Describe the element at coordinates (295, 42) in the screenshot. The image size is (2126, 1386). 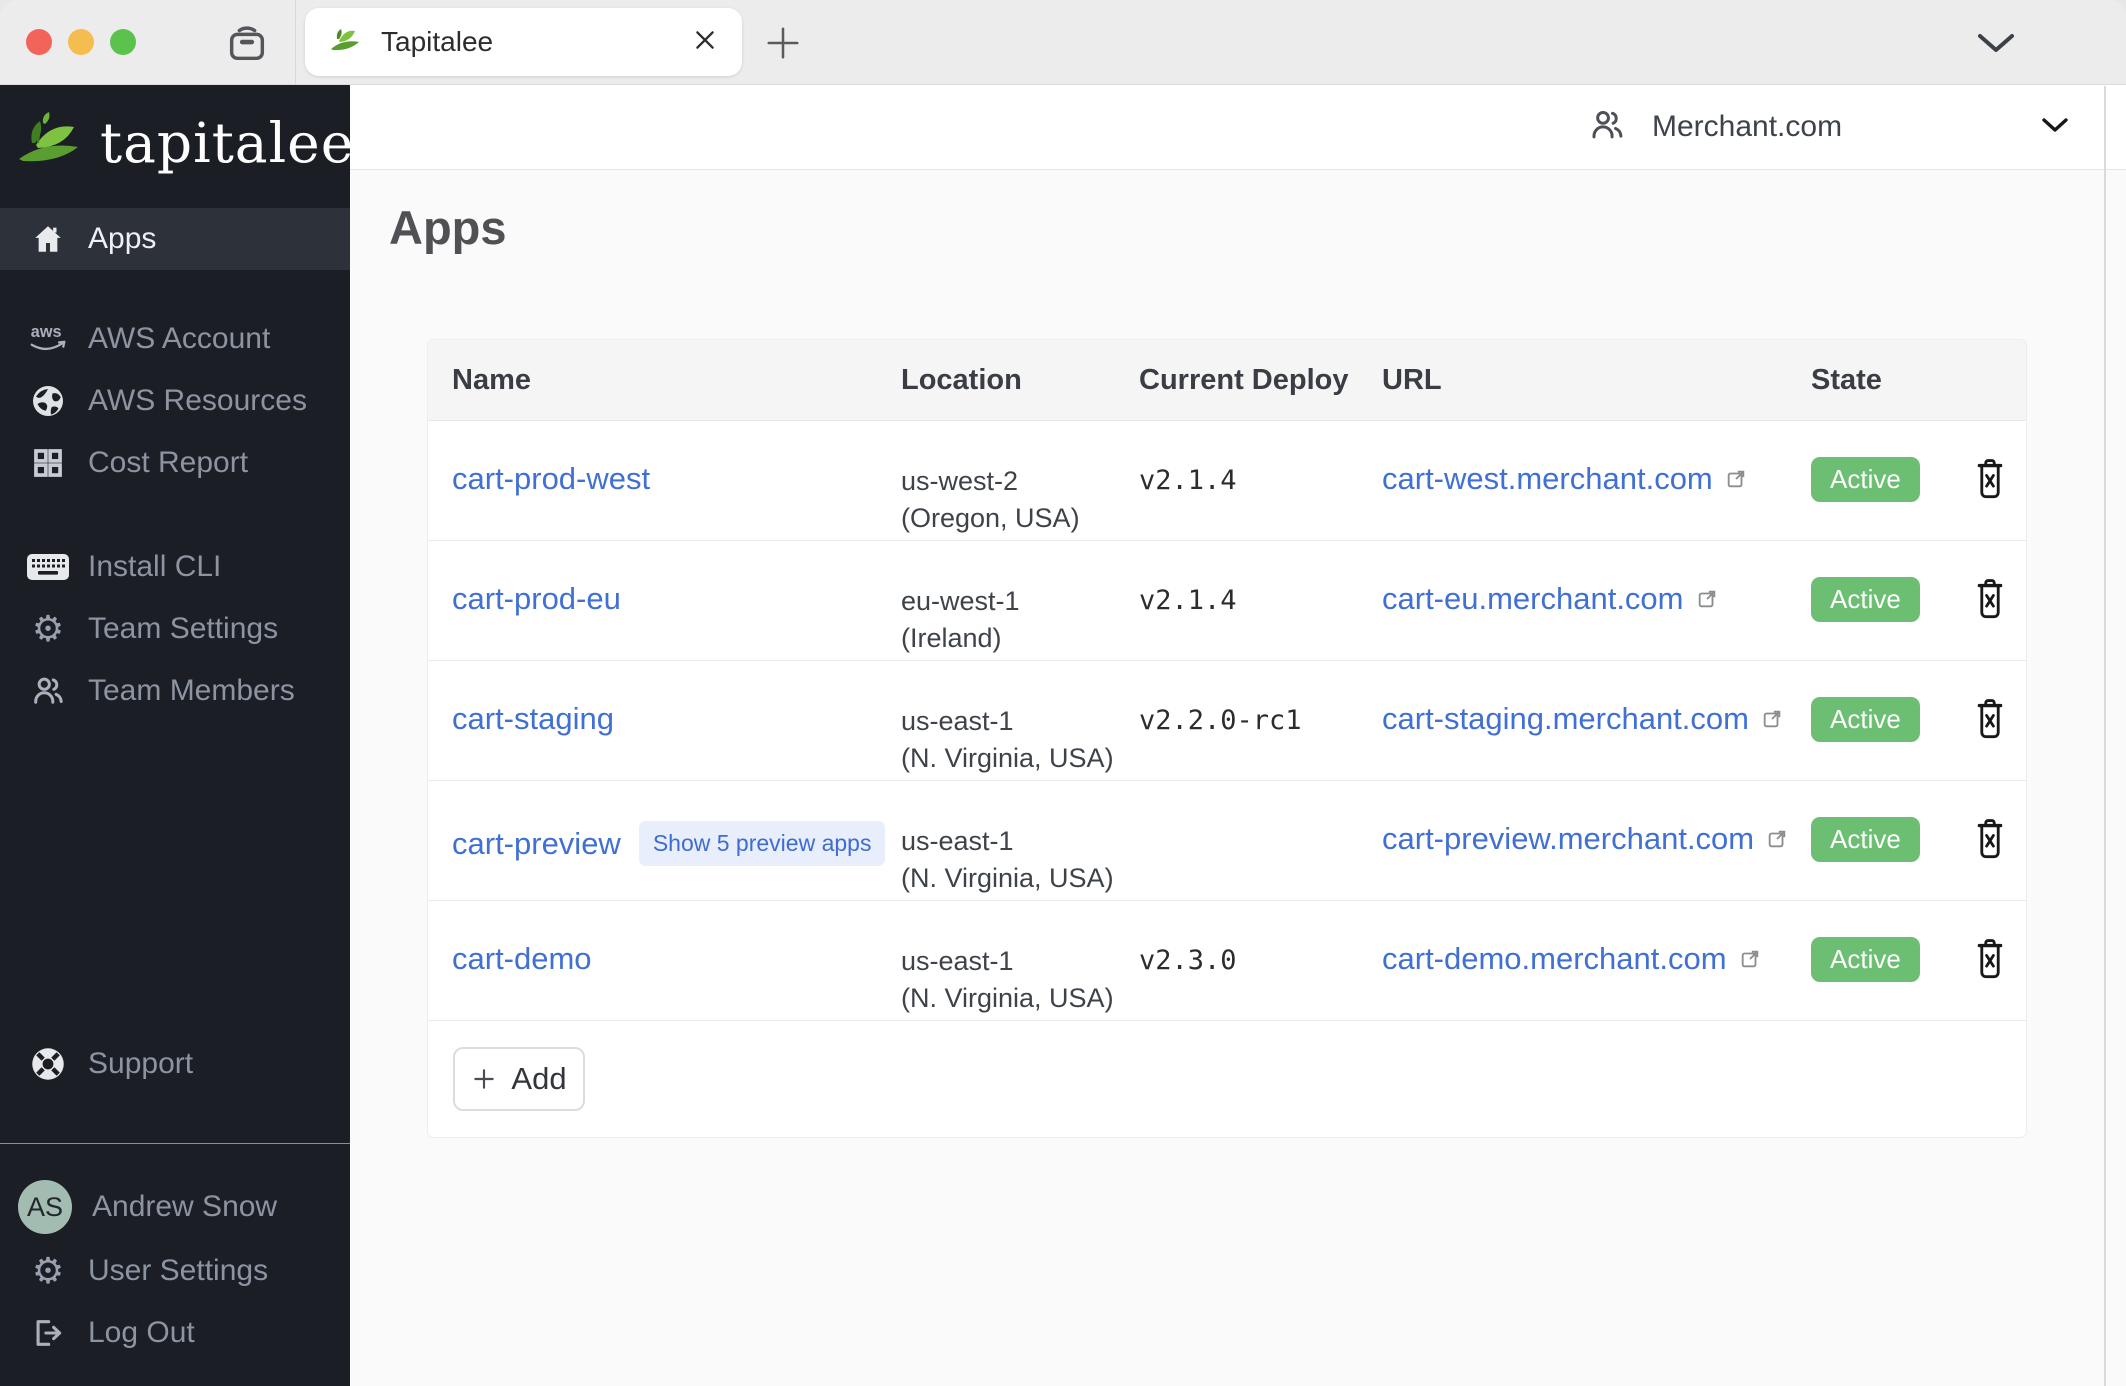
I see `chrome-divider` at that location.